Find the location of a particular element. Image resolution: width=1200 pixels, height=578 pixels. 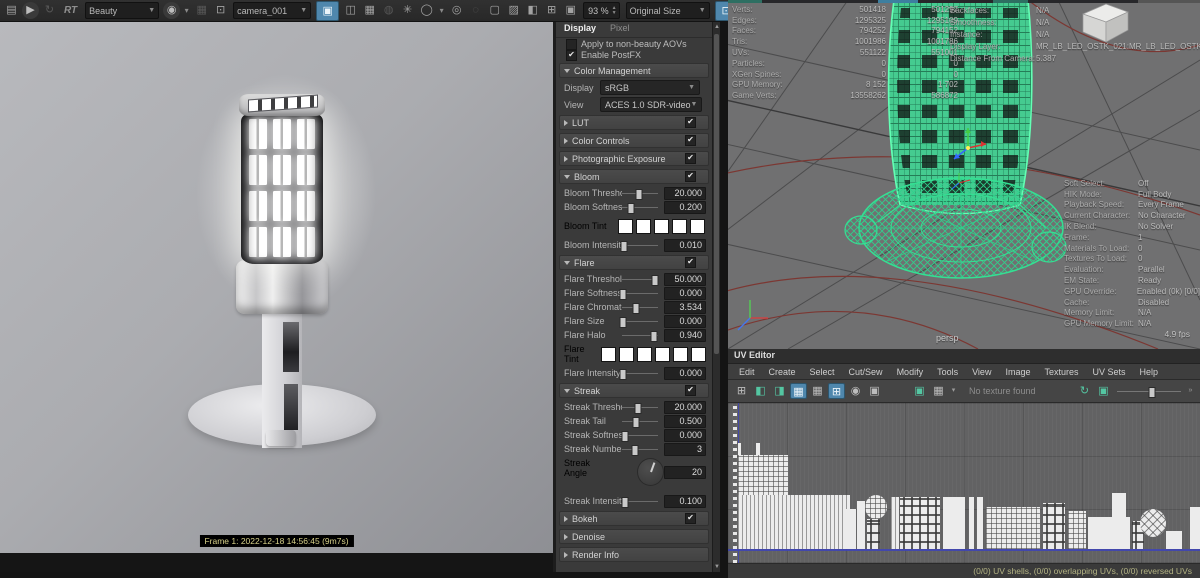

menu-textures: Textures is located at coordinates (1061, 372).